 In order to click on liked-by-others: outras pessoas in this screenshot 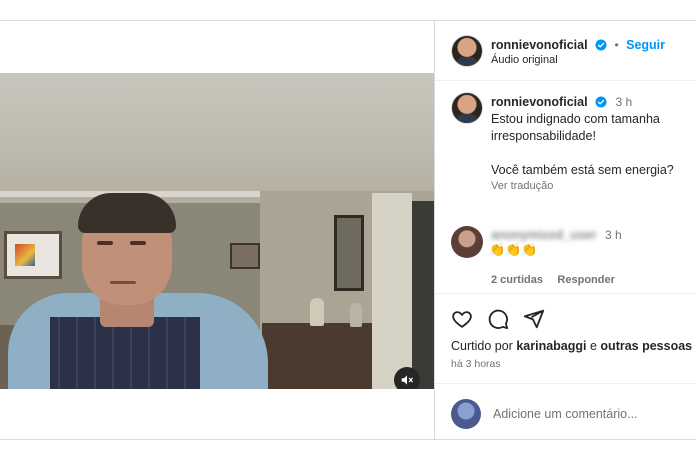, I will do `click(646, 346)`.